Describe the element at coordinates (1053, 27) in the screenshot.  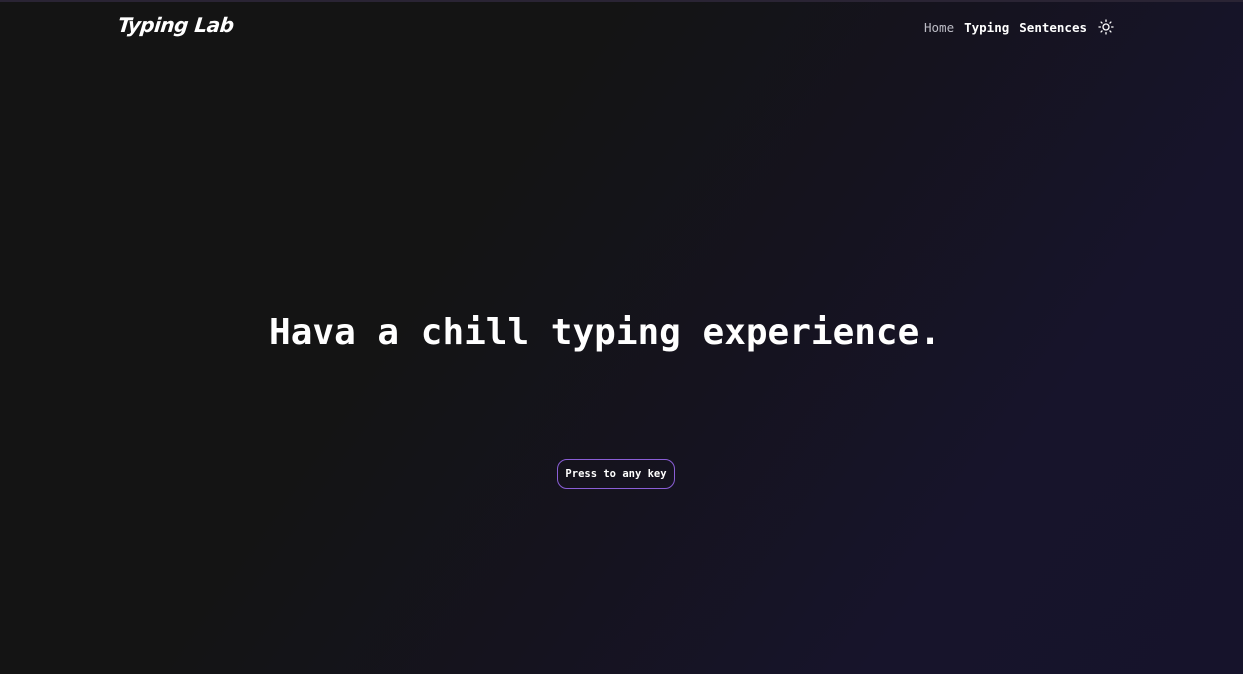
I see `nav-link-sentences: Sentences` at that location.